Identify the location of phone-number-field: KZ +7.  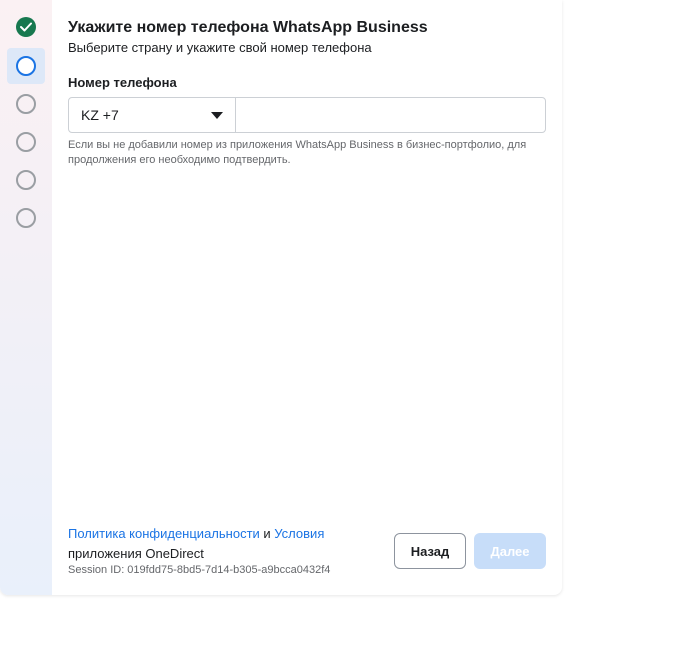
(307, 115).